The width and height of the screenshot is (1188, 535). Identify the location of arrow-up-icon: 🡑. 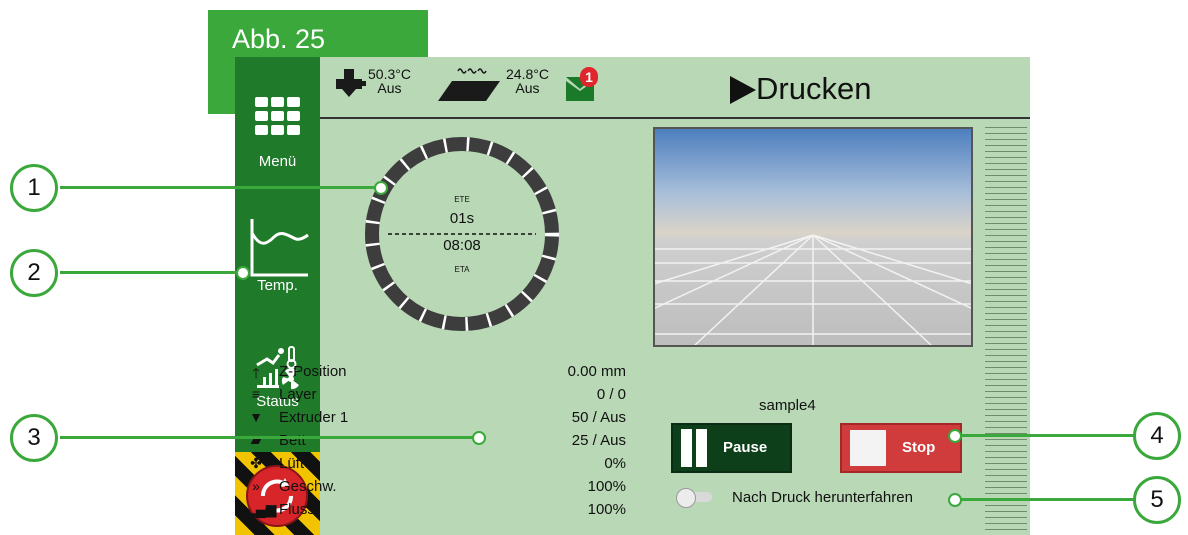
(256, 373).